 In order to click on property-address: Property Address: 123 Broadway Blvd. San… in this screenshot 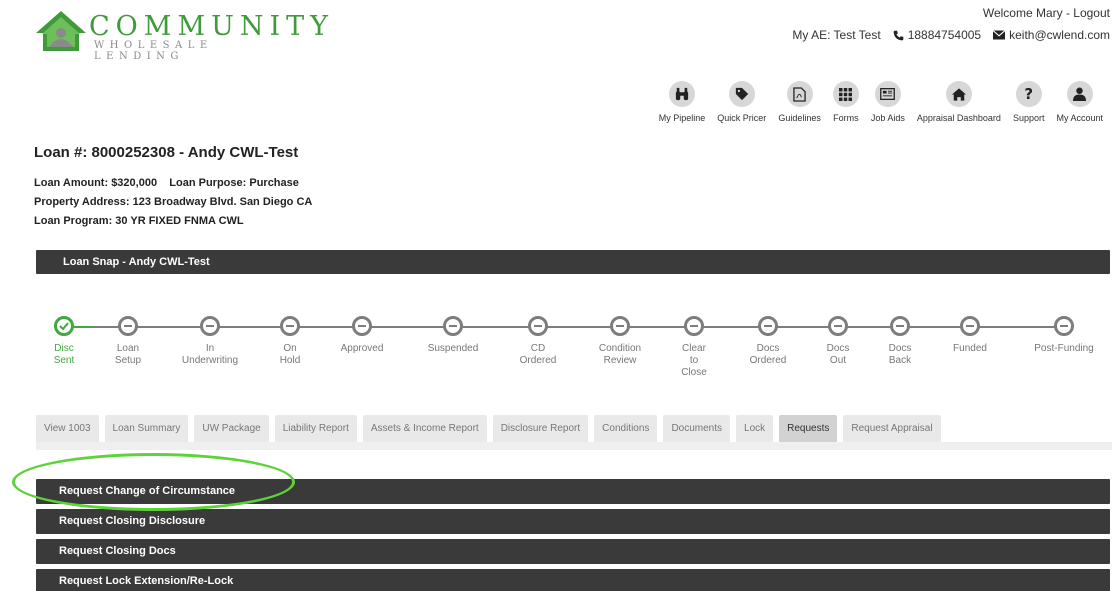, I will do `click(173, 202)`.